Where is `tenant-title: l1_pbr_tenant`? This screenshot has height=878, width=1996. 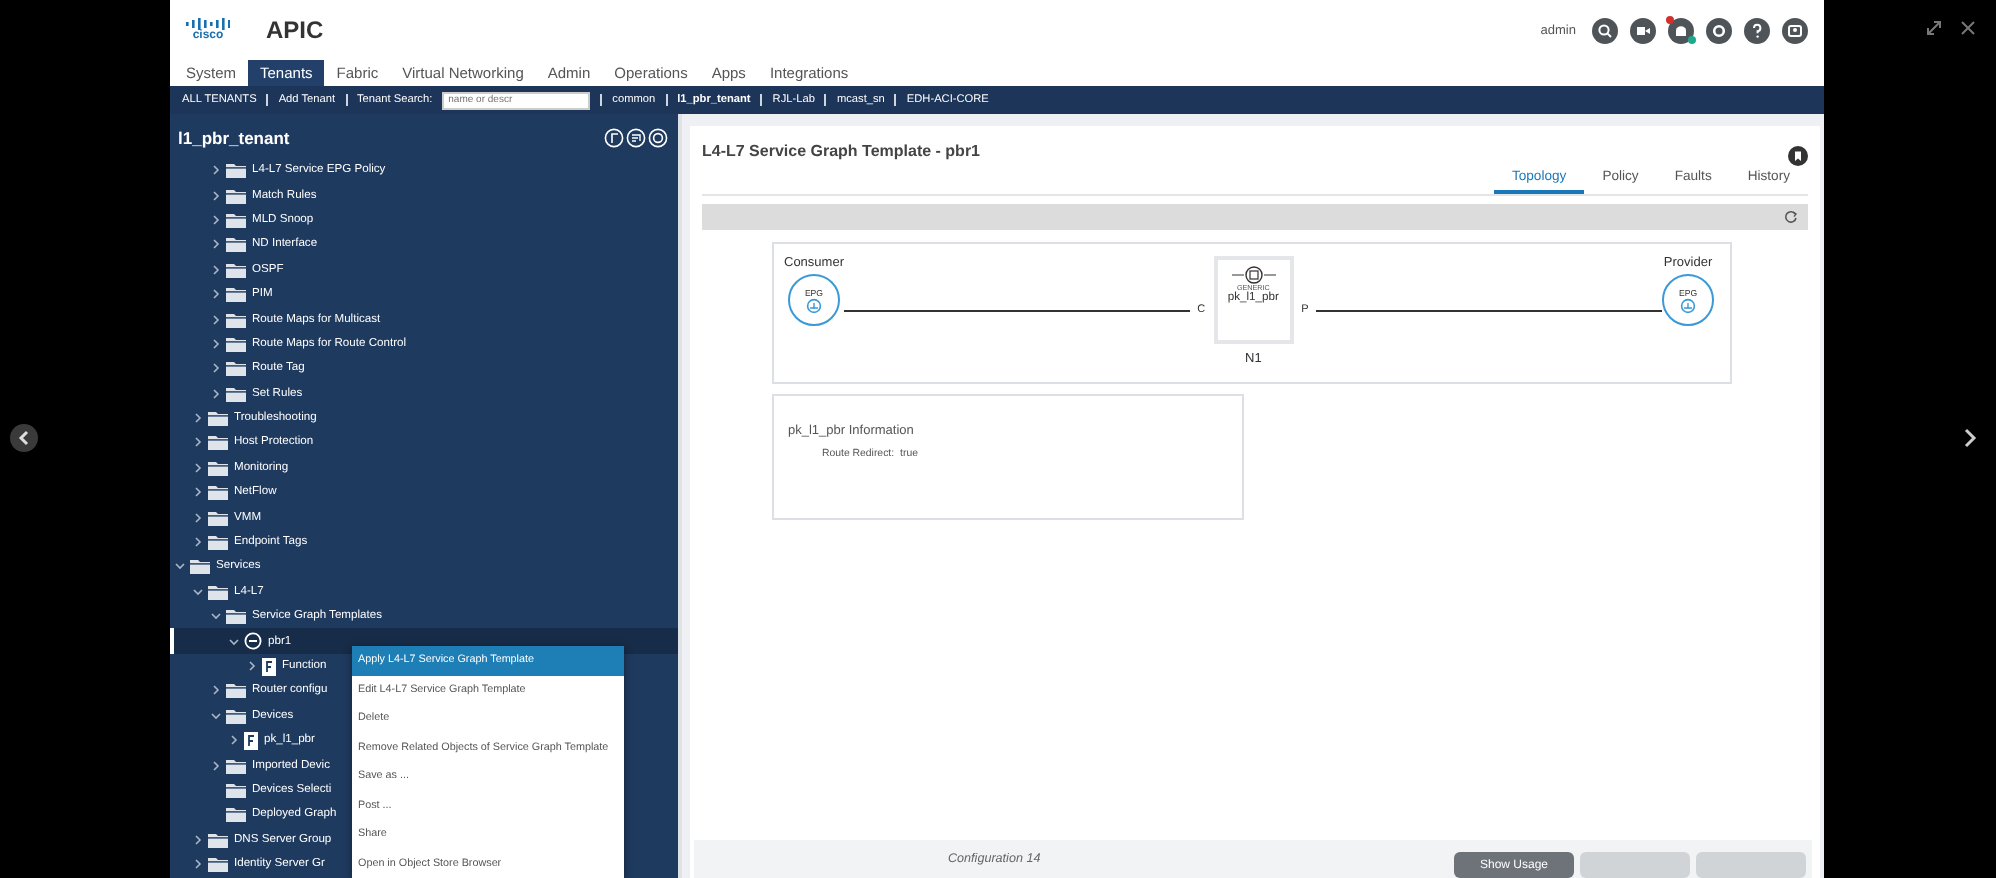
tenant-title: l1_pbr_tenant is located at coordinates (235, 137).